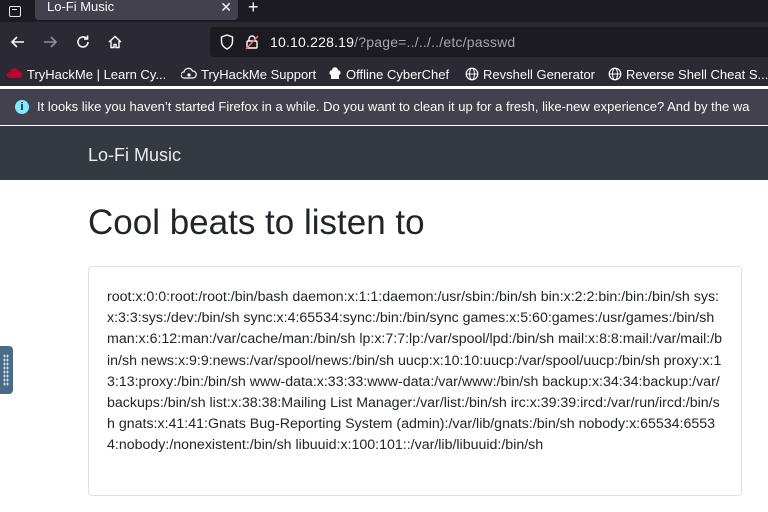 The image size is (768, 512). Describe the element at coordinates (115, 42) in the screenshot. I see `home-icon` at that location.